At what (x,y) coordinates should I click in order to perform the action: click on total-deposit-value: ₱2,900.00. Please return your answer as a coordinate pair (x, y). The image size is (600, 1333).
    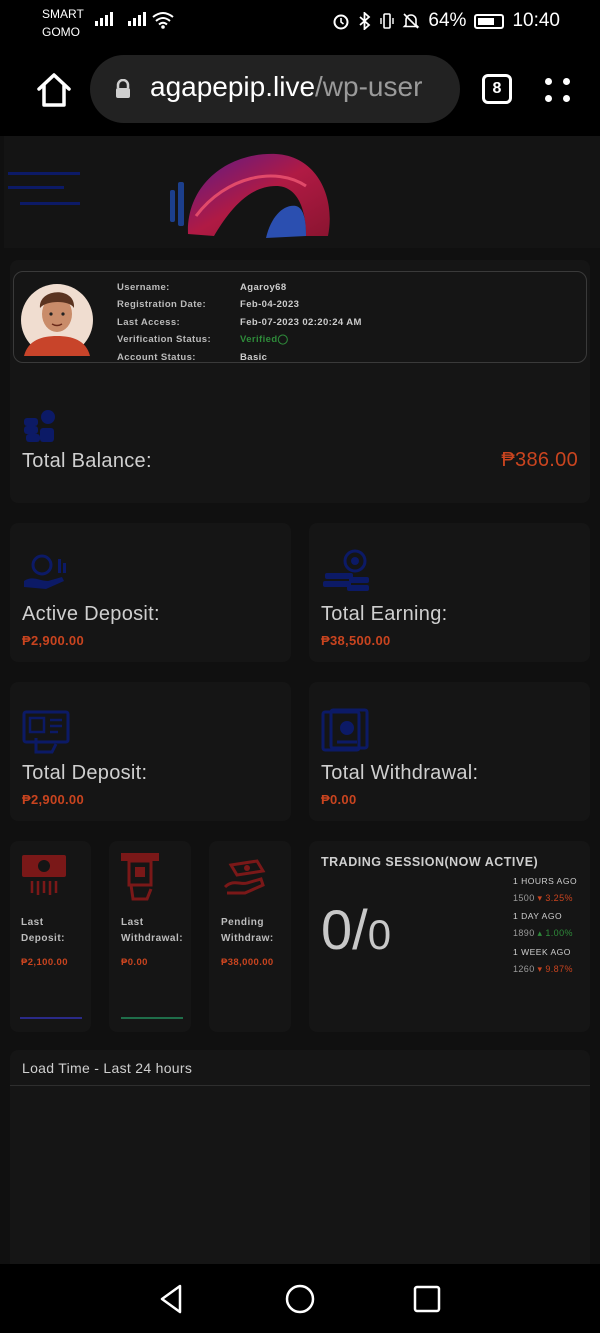
    Looking at the image, I should click on (53, 799).